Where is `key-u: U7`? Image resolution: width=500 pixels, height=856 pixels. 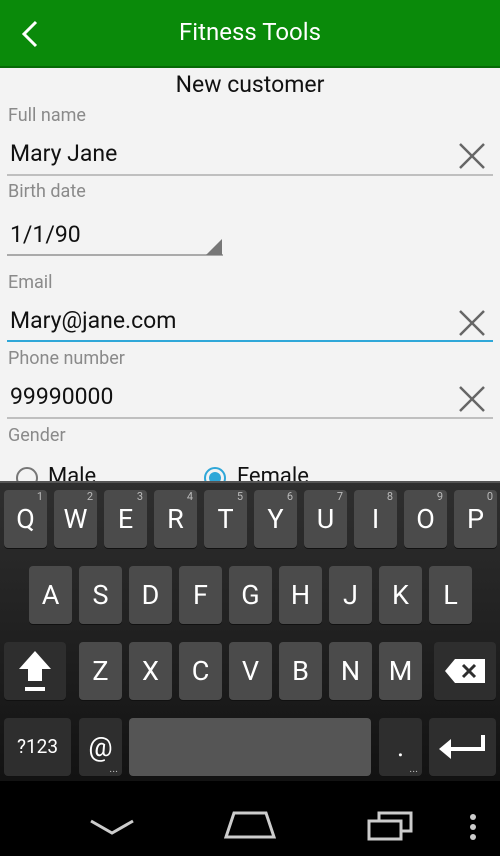
key-u: U7 is located at coordinates (325, 519).